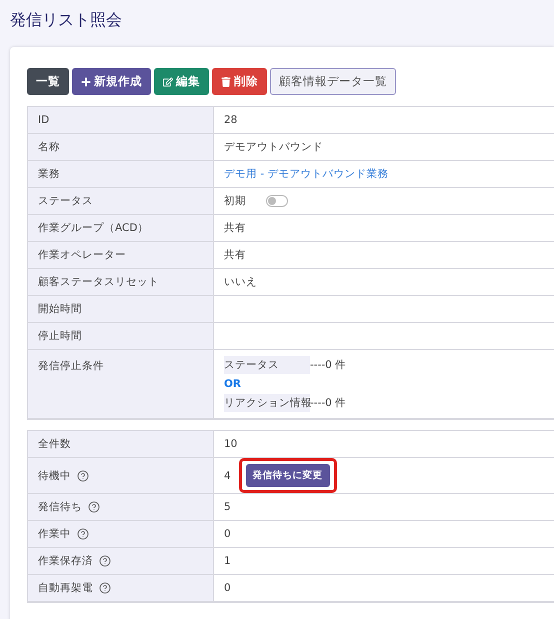 The width and height of the screenshot is (554, 619). I want to click on count-label: 自動再架電, so click(65, 588).